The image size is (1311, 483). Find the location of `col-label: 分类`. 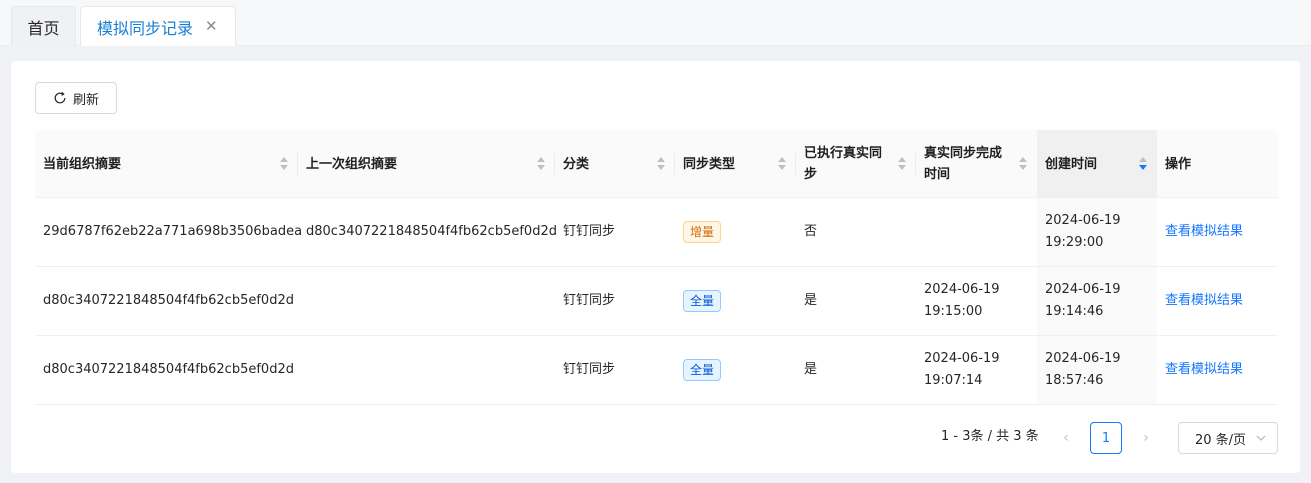

col-label: 分类 is located at coordinates (576, 164).